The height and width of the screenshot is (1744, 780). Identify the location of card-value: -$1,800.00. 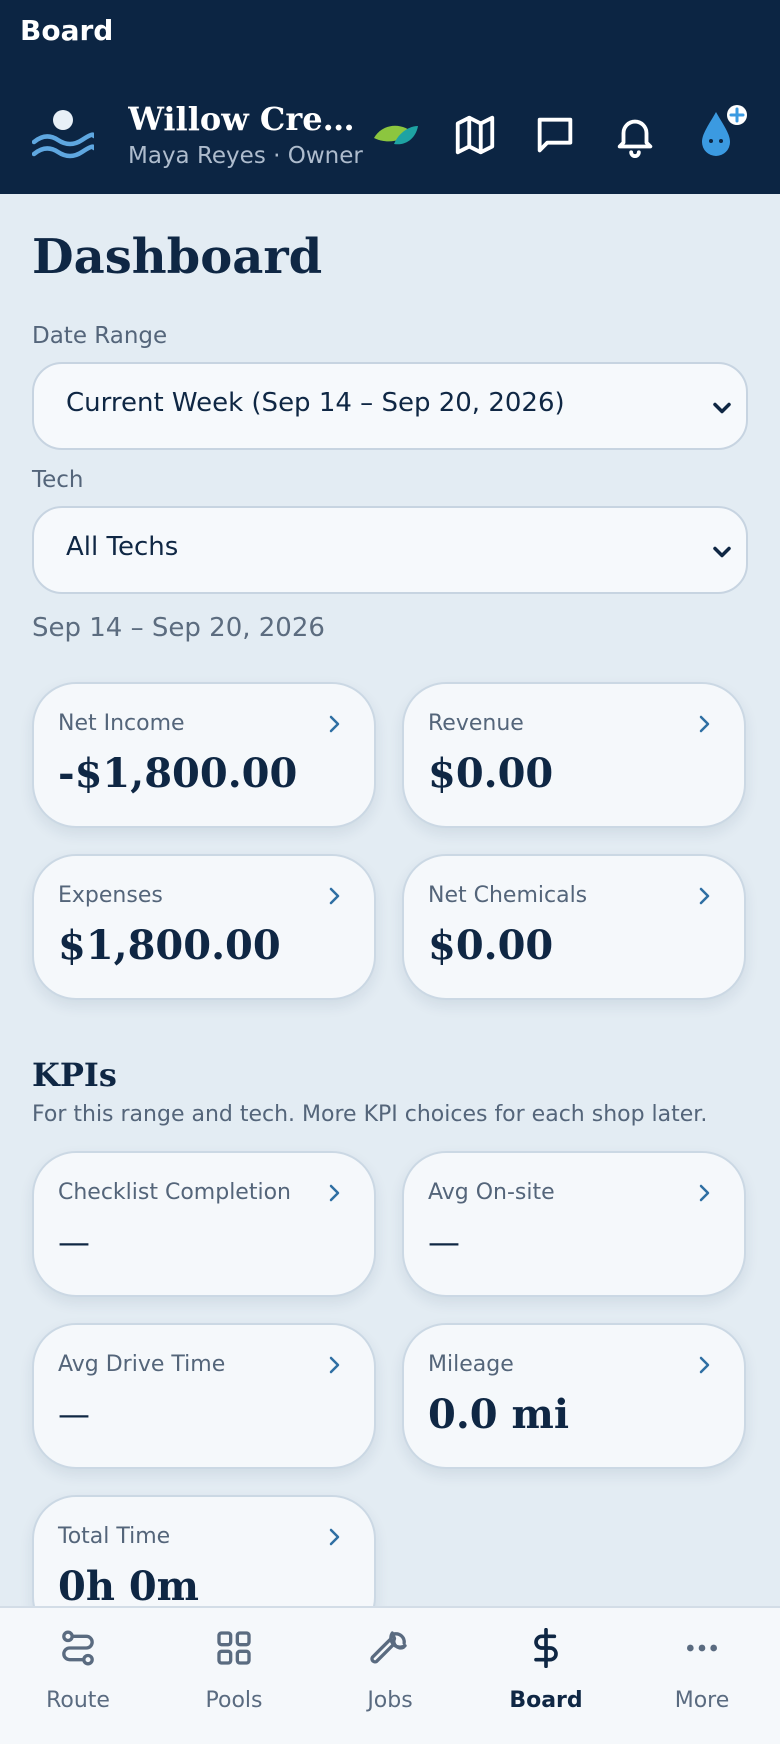
(178, 773).